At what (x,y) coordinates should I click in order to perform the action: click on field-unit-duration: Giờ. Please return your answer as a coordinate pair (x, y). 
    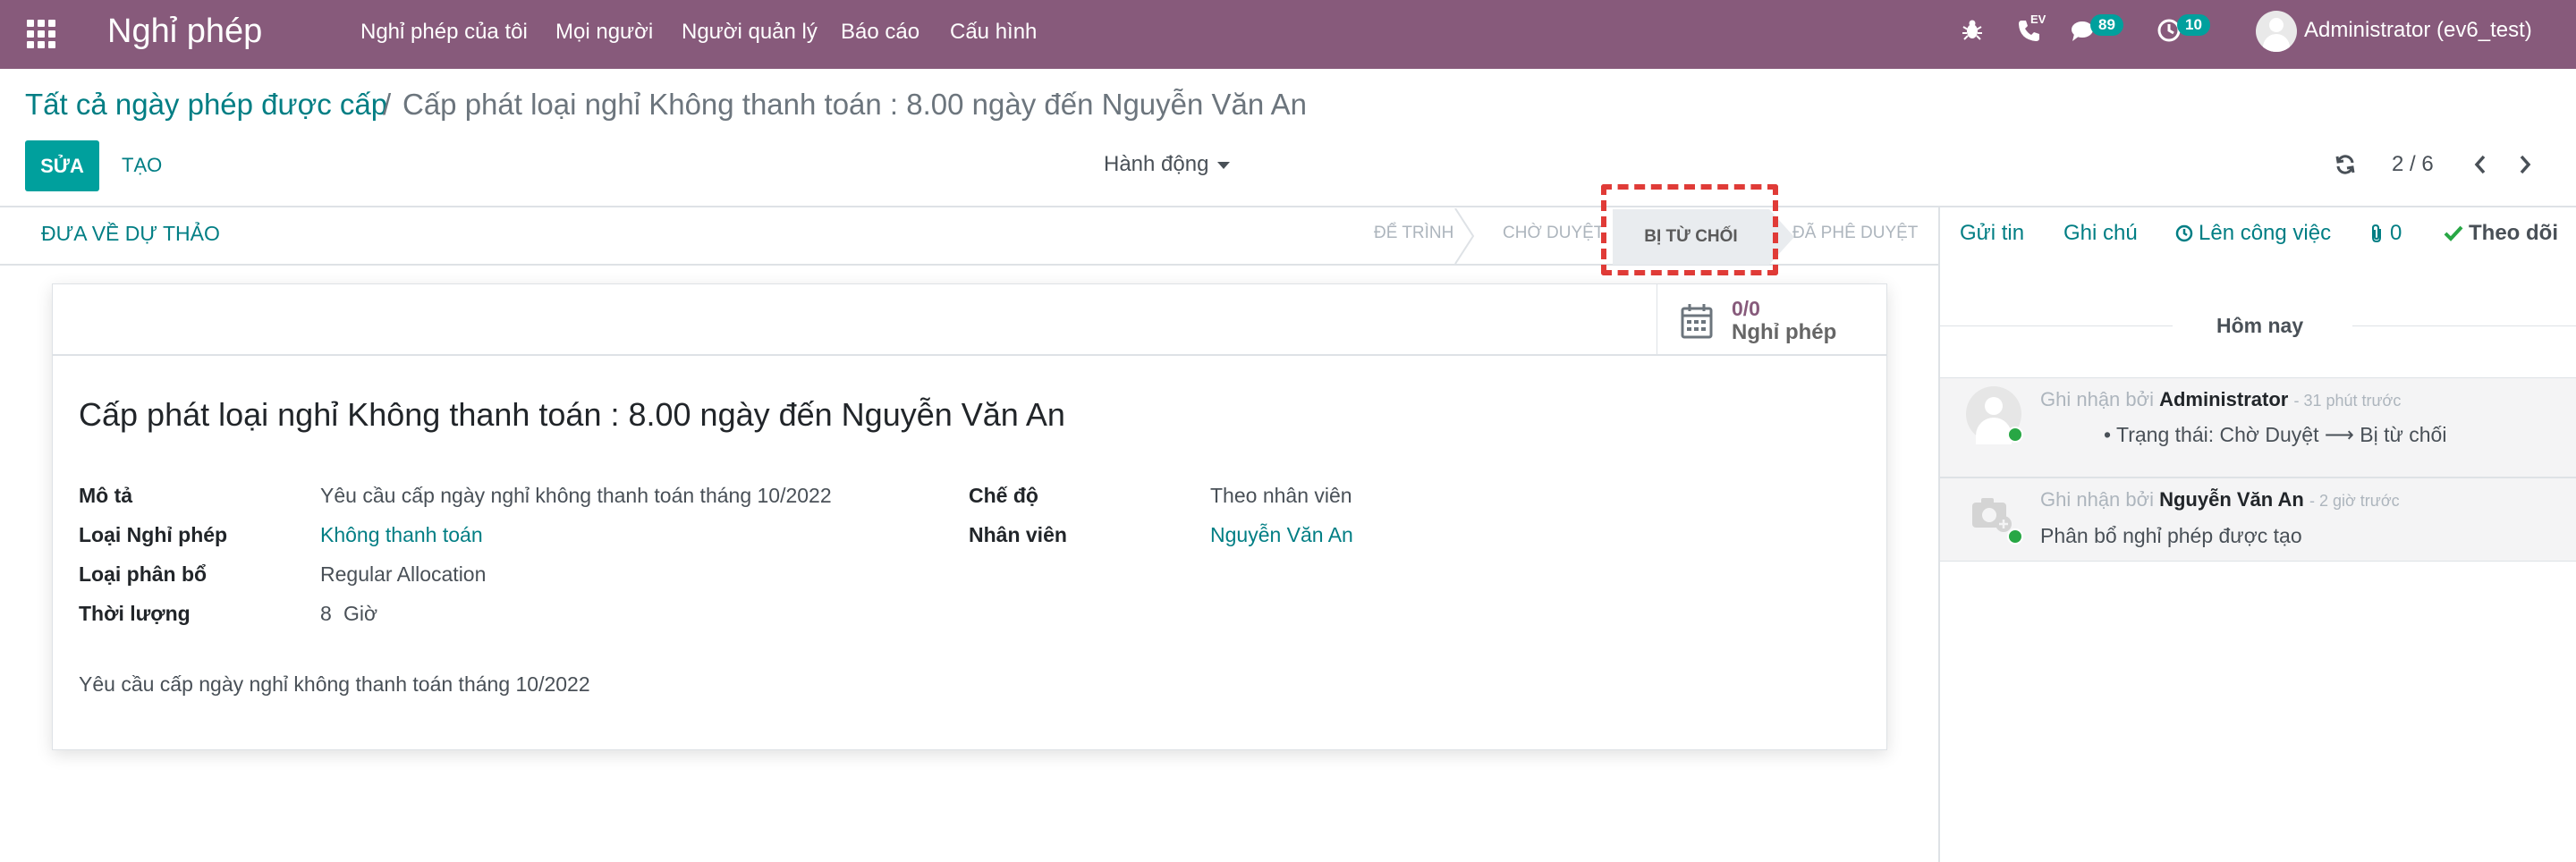
    Looking at the image, I should click on (360, 614).